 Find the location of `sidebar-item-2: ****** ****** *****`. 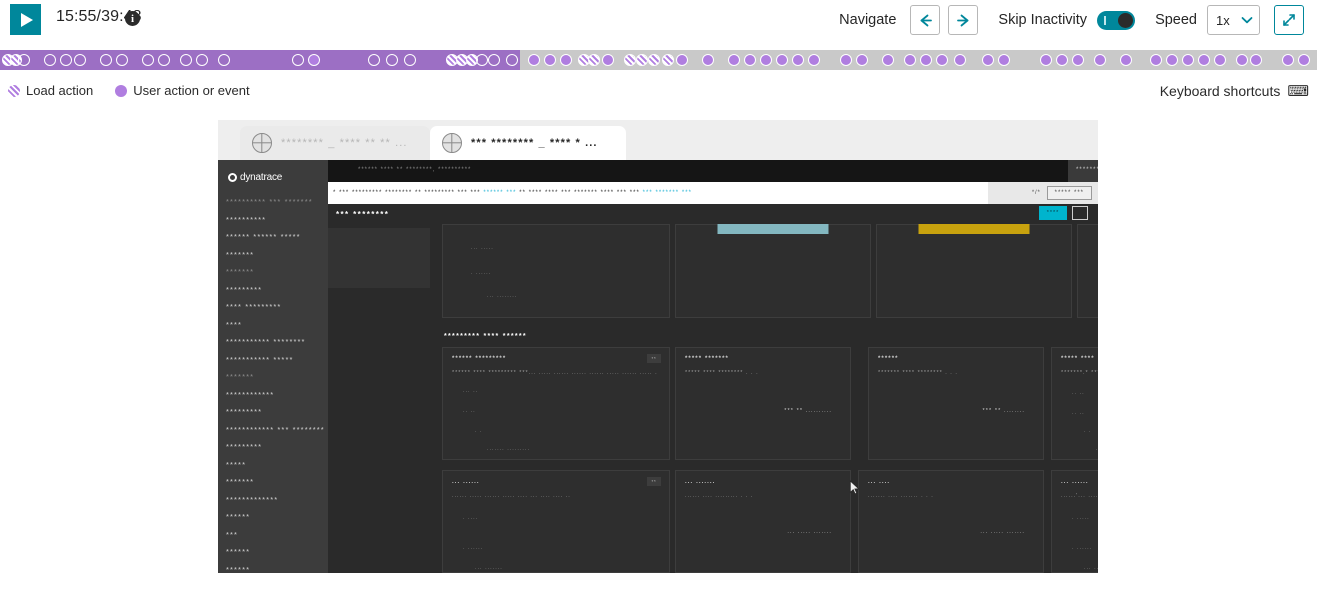

sidebar-item-2: ****** ****** ***** is located at coordinates (273, 236).